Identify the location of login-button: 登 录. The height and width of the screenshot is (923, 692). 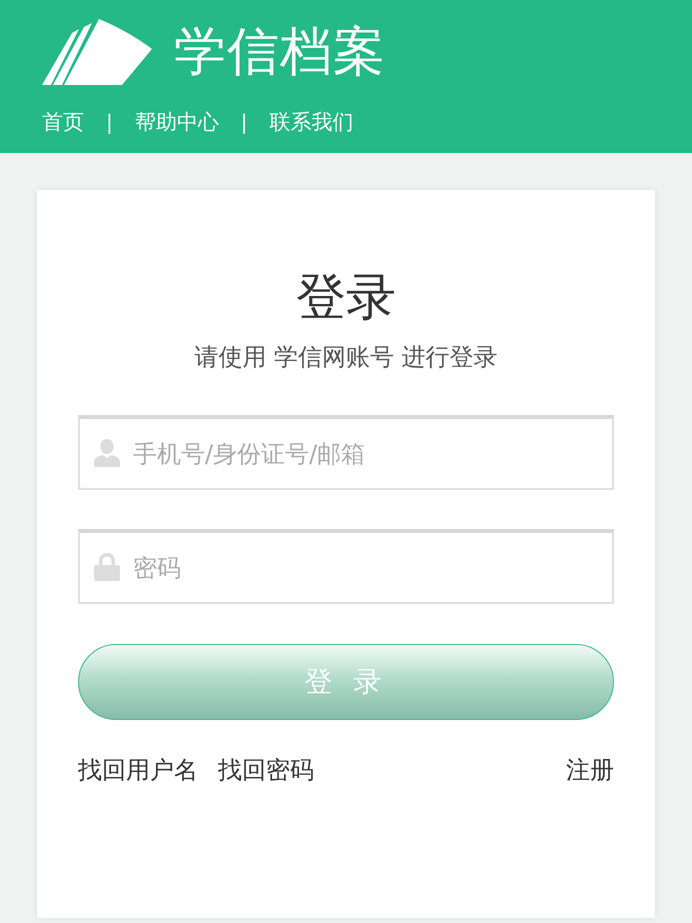
(346, 682).